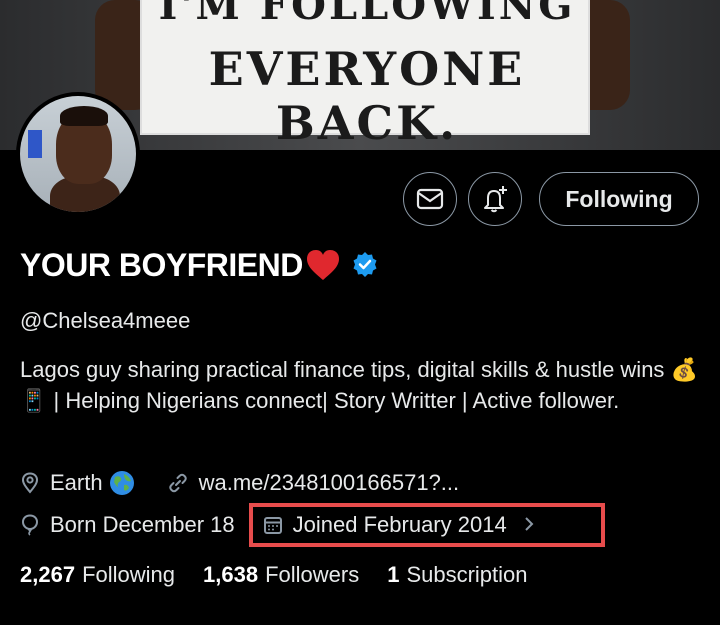 This screenshot has height=625, width=720. Describe the element at coordinates (142, 524) in the screenshot. I see `birthday-text: Born December 18` at that location.